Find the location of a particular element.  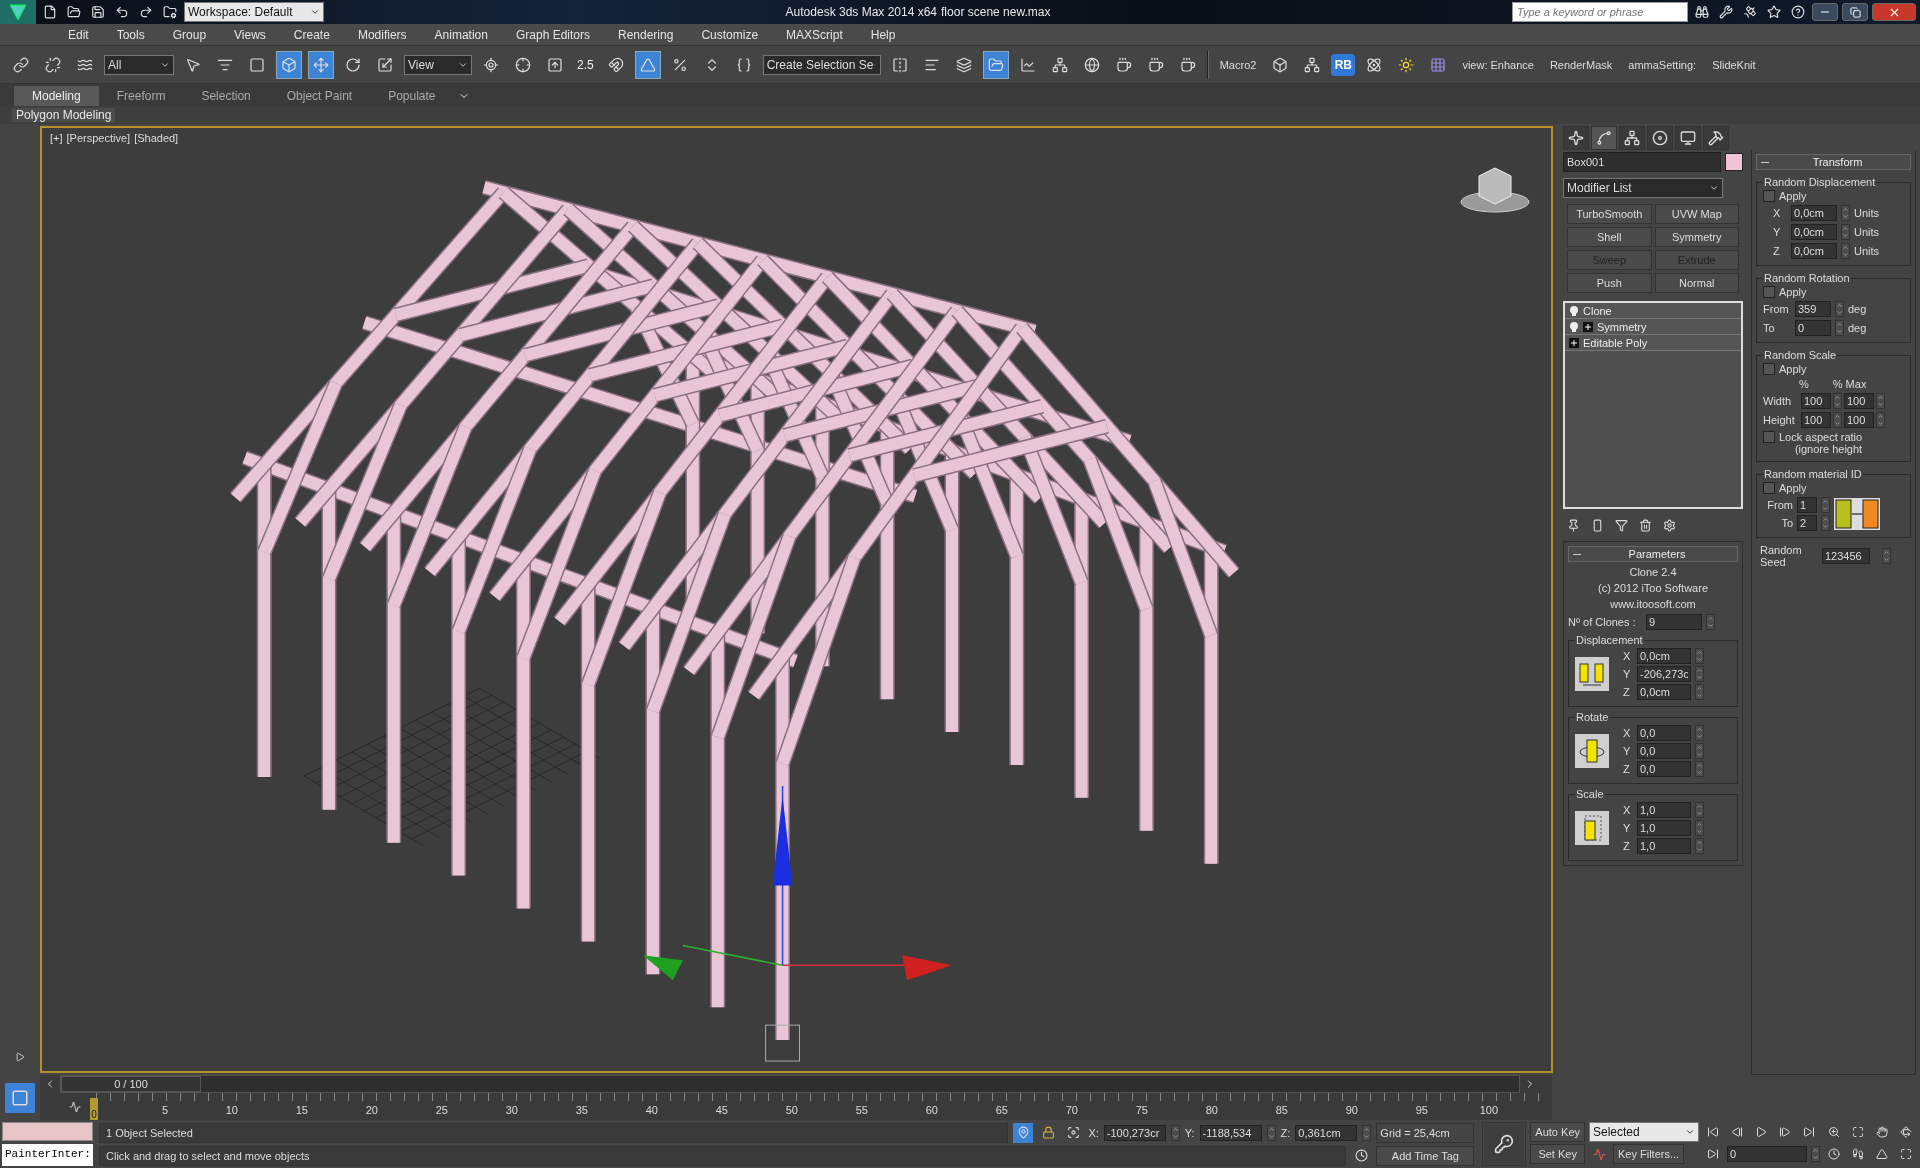

rollout-header: Parameters is located at coordinates (1653, 554).